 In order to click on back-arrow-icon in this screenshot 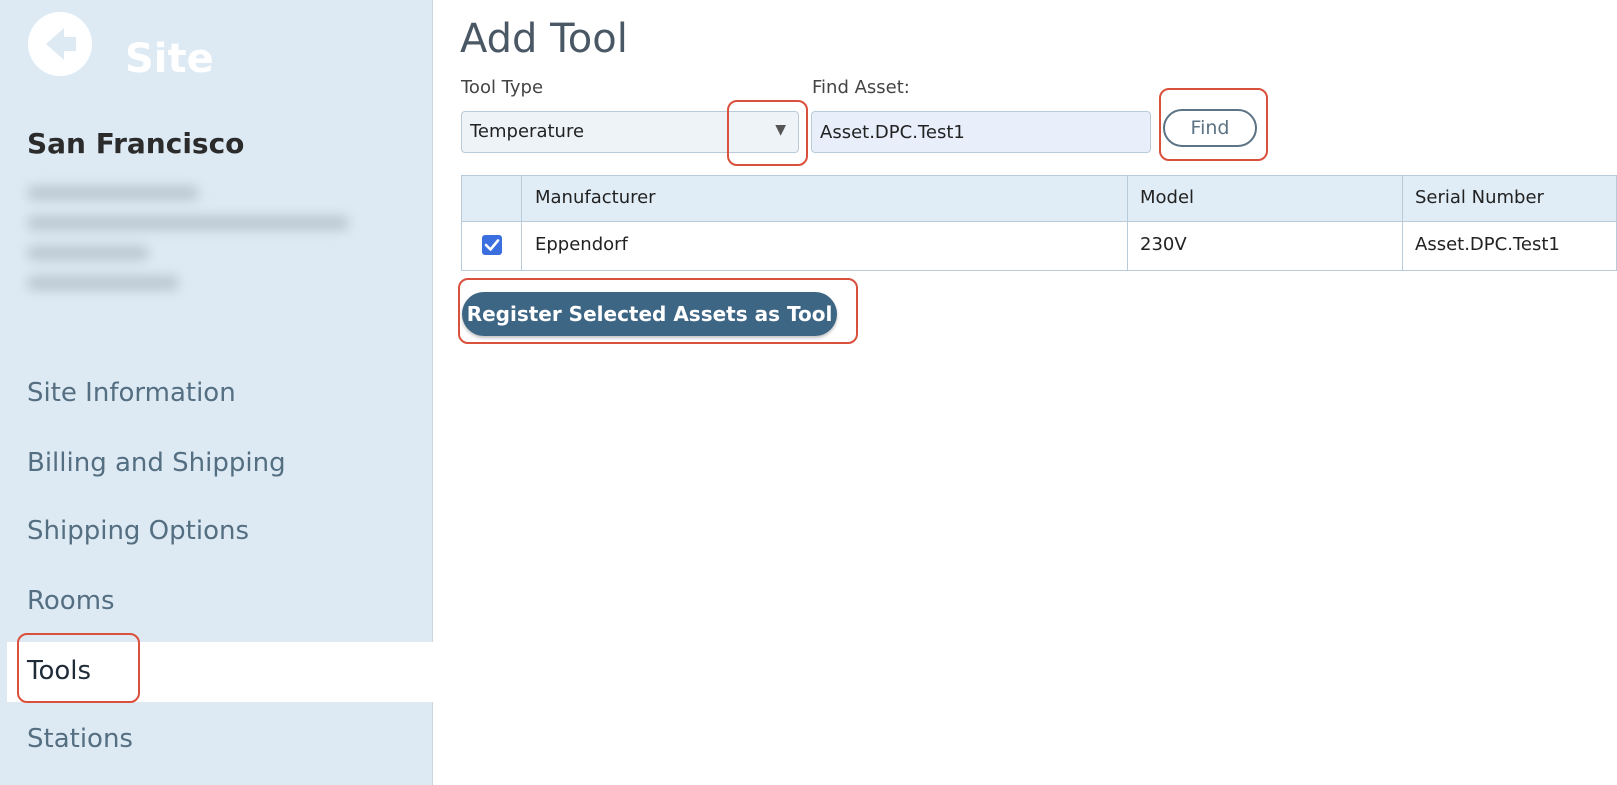, I will do `click(60, 44)`.